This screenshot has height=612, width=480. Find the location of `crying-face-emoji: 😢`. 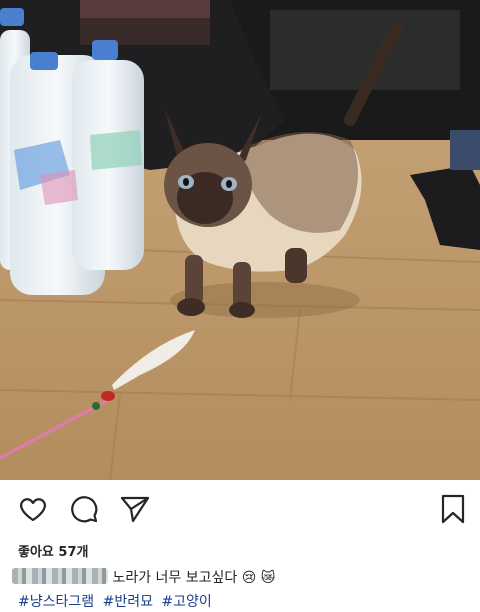

crying-face-emoji: 😢 is located at coordinates (249, 578).